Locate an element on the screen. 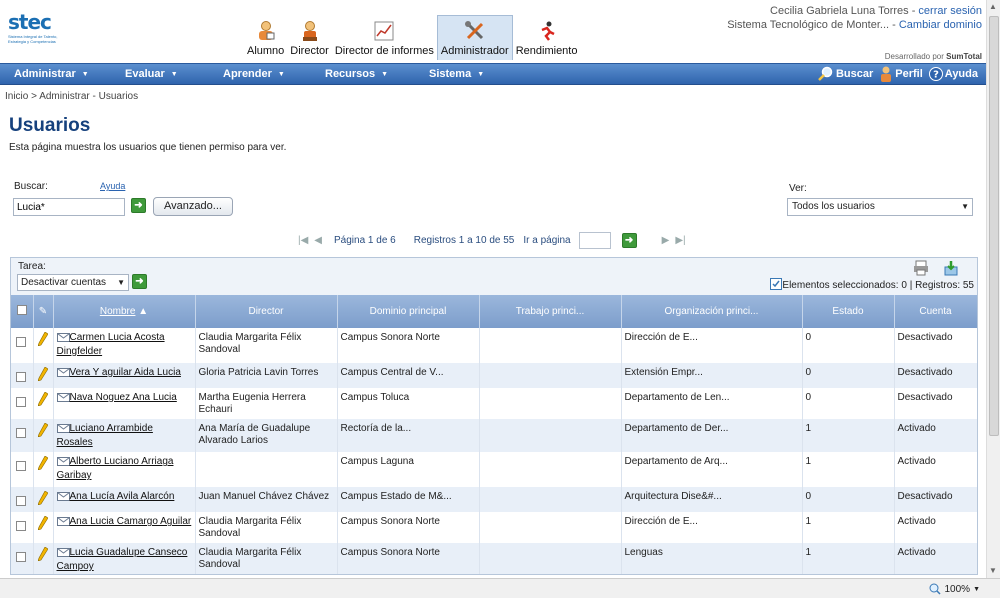 The image size is (1000, 598). zoom-control: 100% ▼ is located at coordinates (954, 589).